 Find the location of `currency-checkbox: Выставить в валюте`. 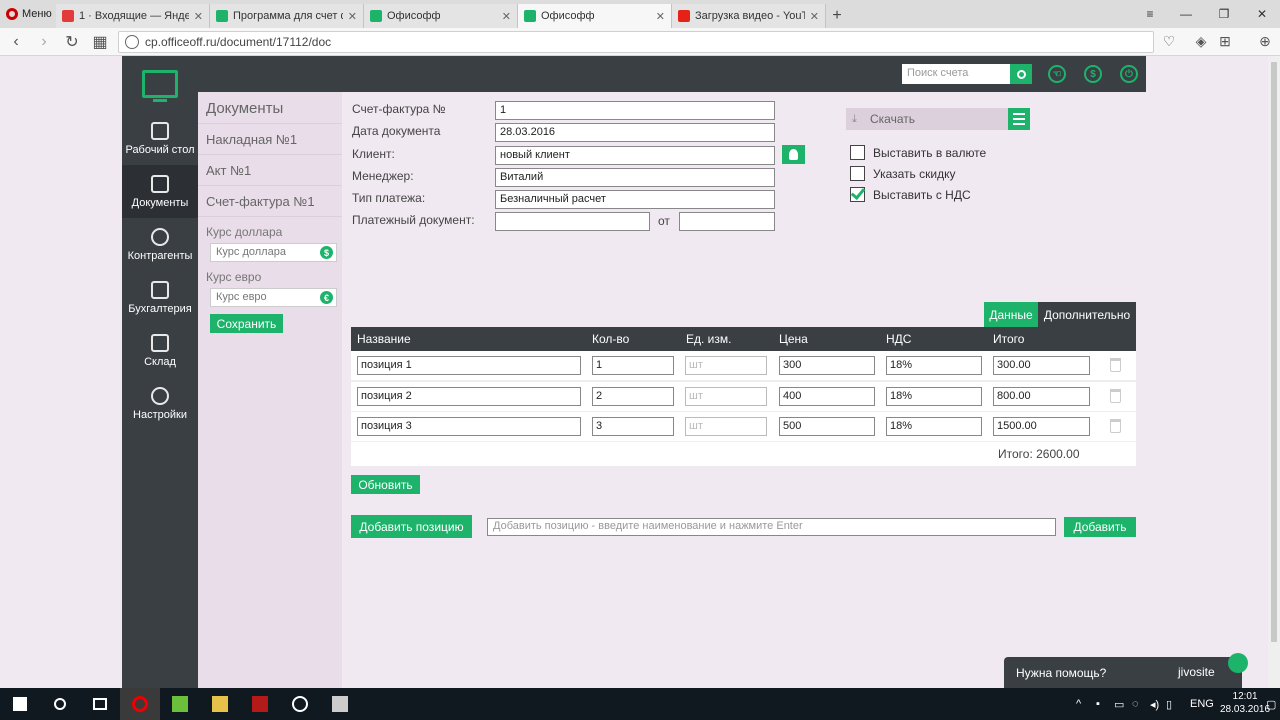

currency-checkbox: Выставить в валюте is located at coordinates (918, 152).